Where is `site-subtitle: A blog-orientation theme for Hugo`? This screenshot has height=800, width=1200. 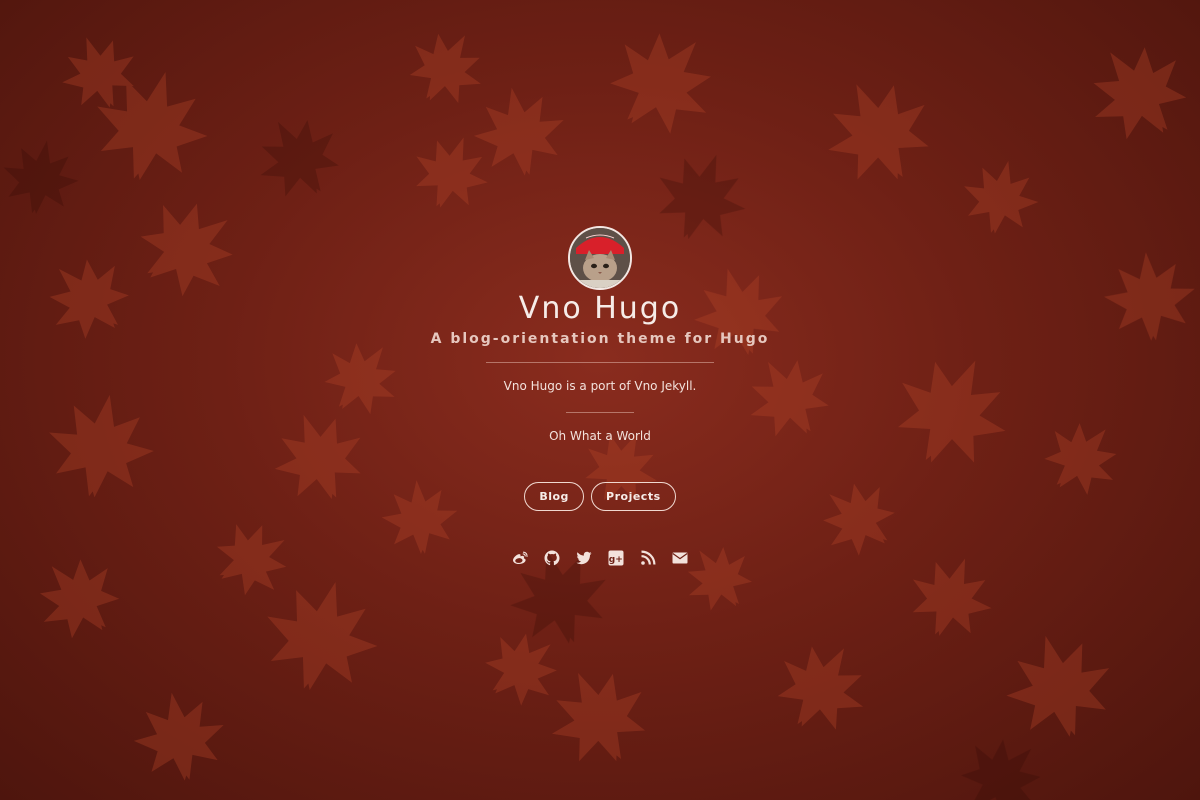 site-subtitle: A blog-orientation theme for Hugo is located at coordinates (600, 339).